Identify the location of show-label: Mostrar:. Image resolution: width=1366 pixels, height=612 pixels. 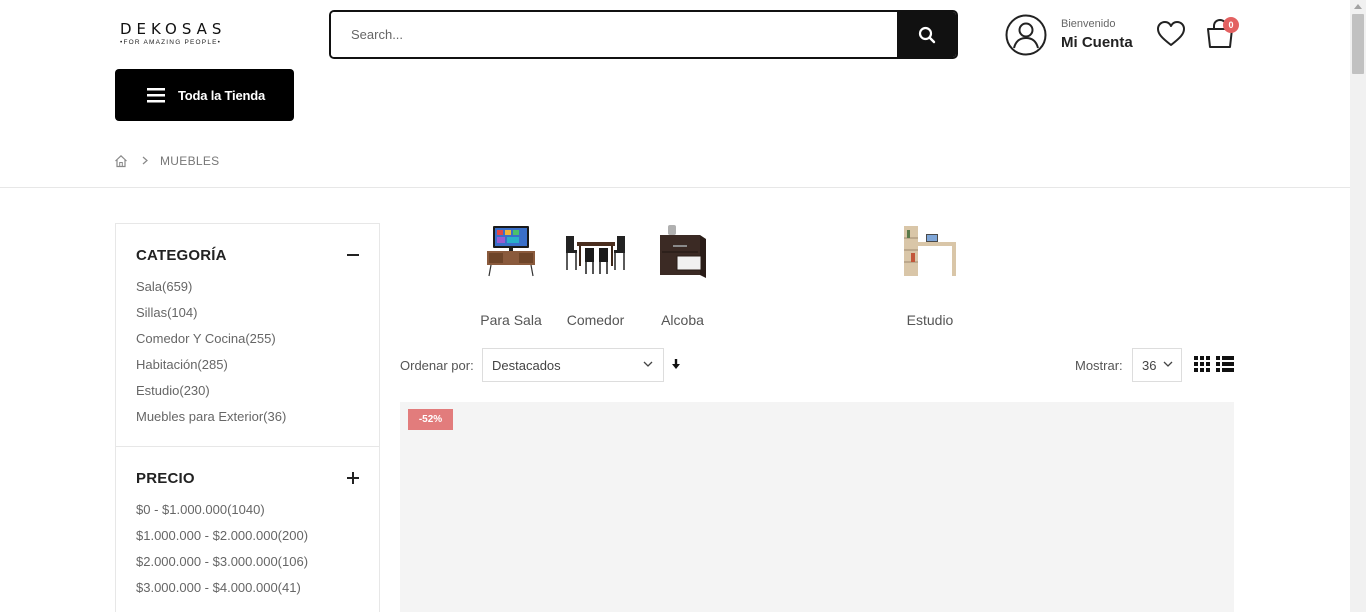
(1099, 365).